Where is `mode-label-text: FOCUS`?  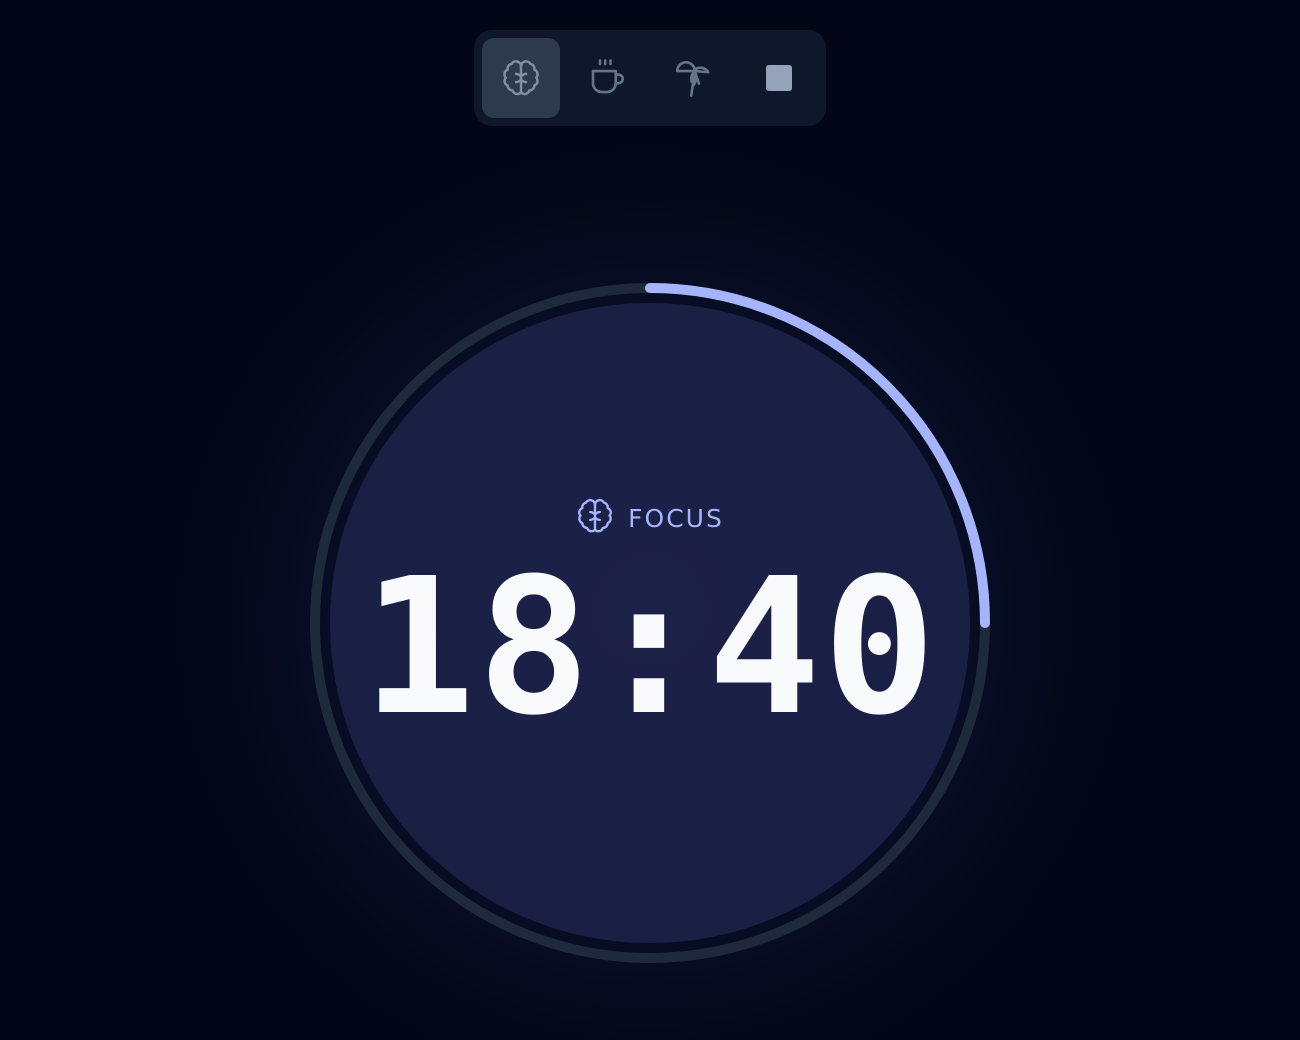 mode-label-text: FOCUS is located at coordinates (676, 518).